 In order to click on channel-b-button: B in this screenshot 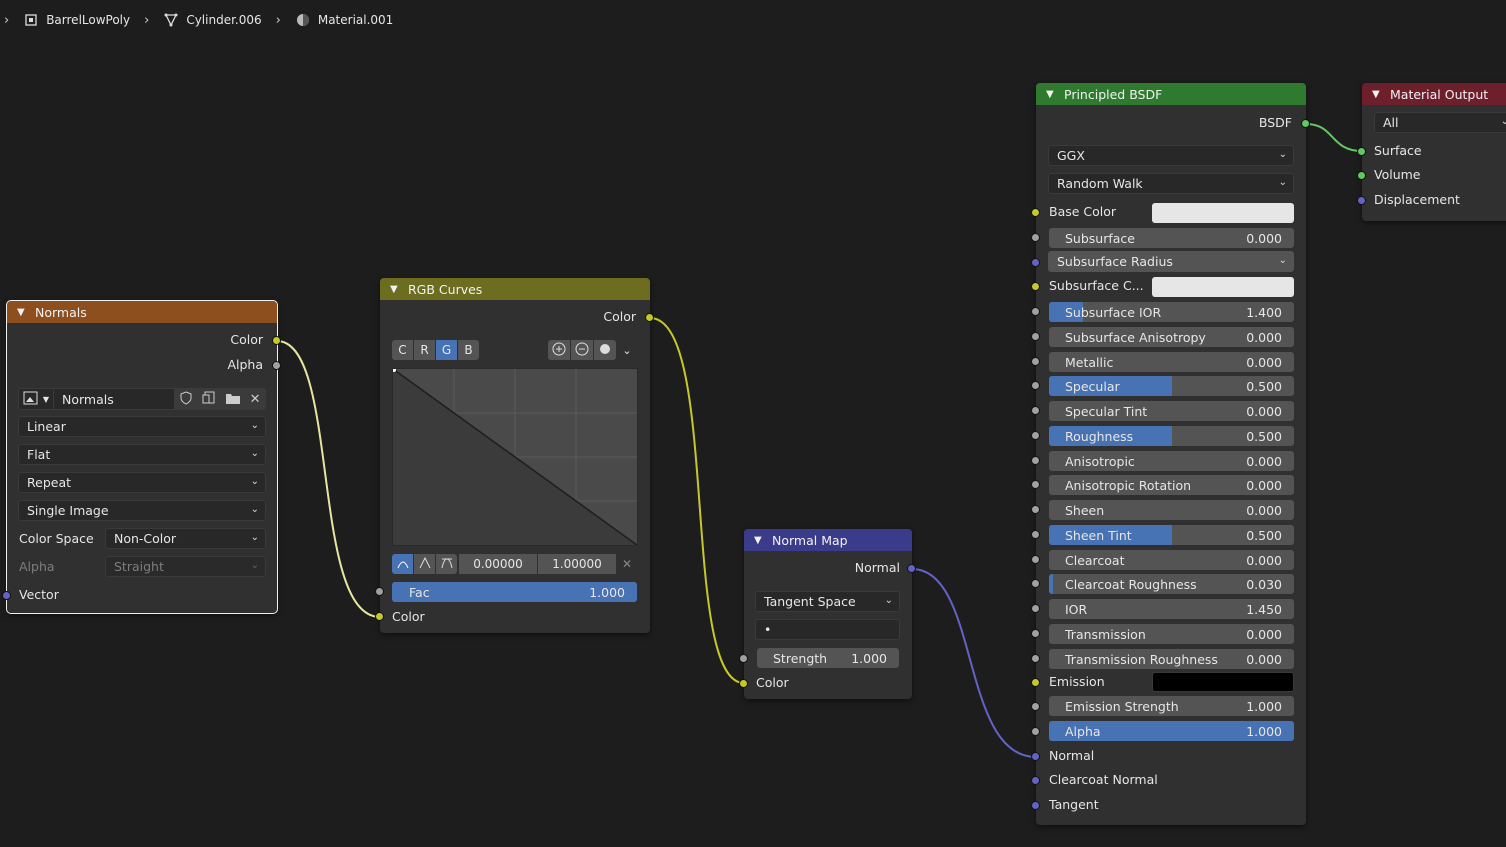, I will do `click(468, 350)`.